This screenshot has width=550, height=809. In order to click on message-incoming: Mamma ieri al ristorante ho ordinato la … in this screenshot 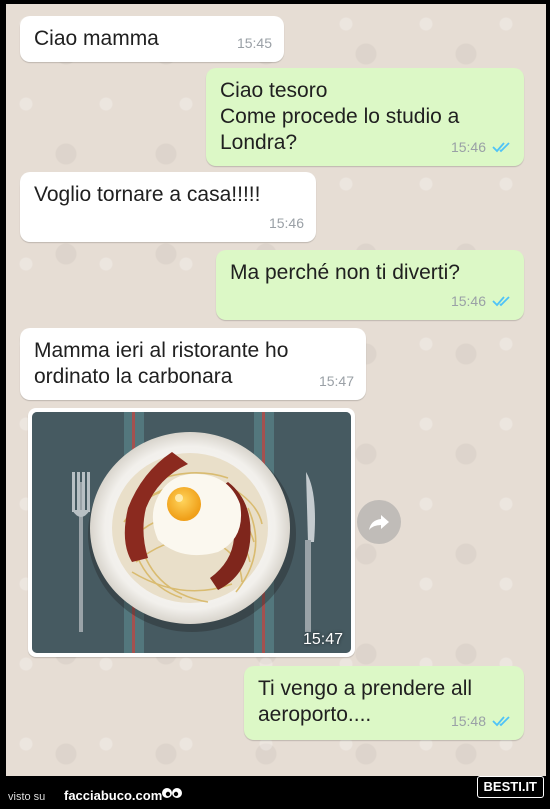, I will do `click(193, 364)`.